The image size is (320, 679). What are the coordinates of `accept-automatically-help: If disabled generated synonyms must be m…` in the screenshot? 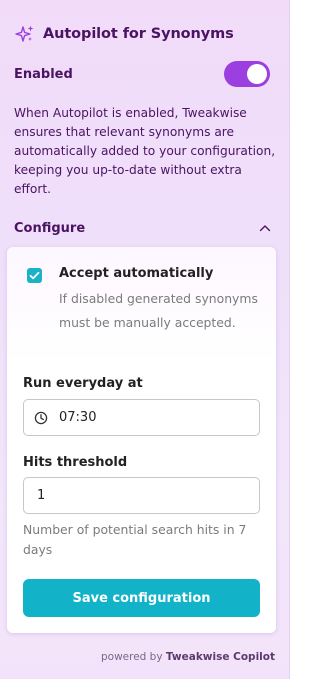 It's located at (158, 310).